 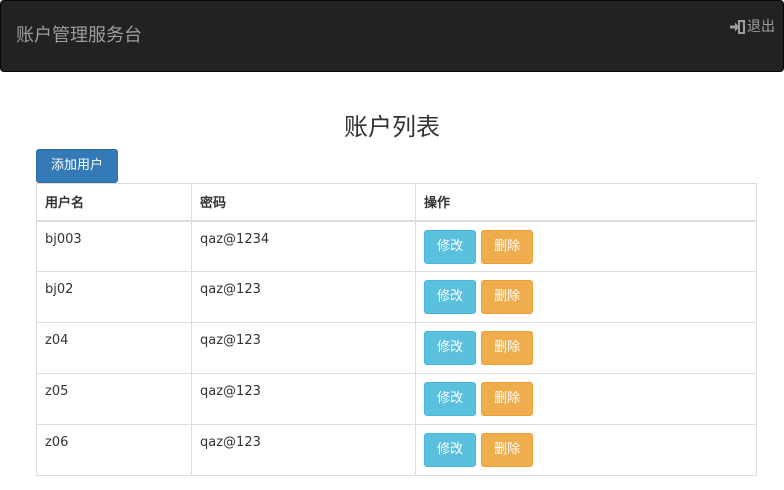 What do you see at coordinates (79, 36) in the screenshot?
I see `brand-title: 账户管理服务台` at bounding box center [79, 36].